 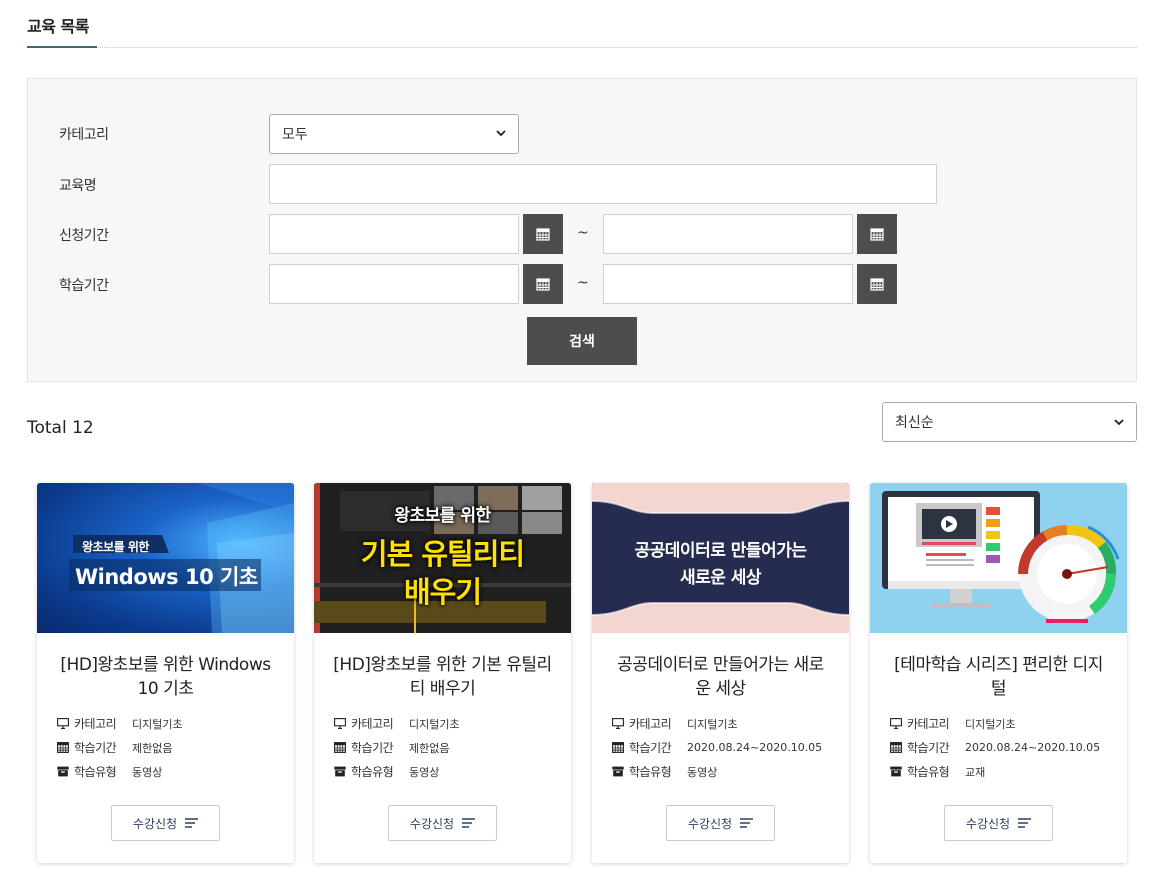 I want to click on course-name-input, so click(x=603, y=184).